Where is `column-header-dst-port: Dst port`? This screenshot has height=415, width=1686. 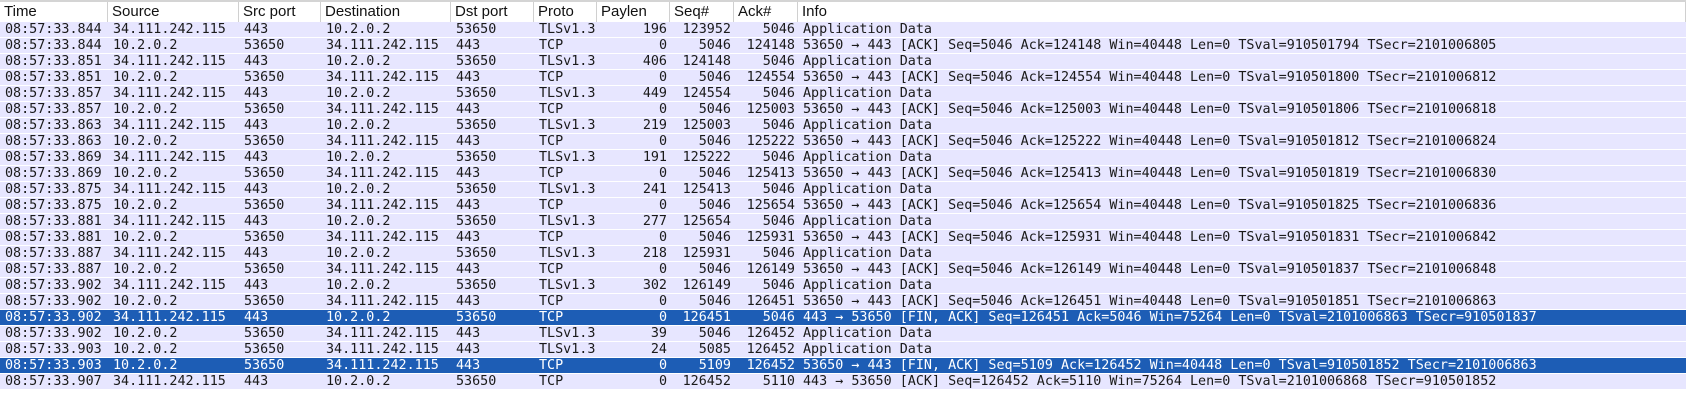 column-header-dst-port: Dst port is located at coordinates (492, 12).